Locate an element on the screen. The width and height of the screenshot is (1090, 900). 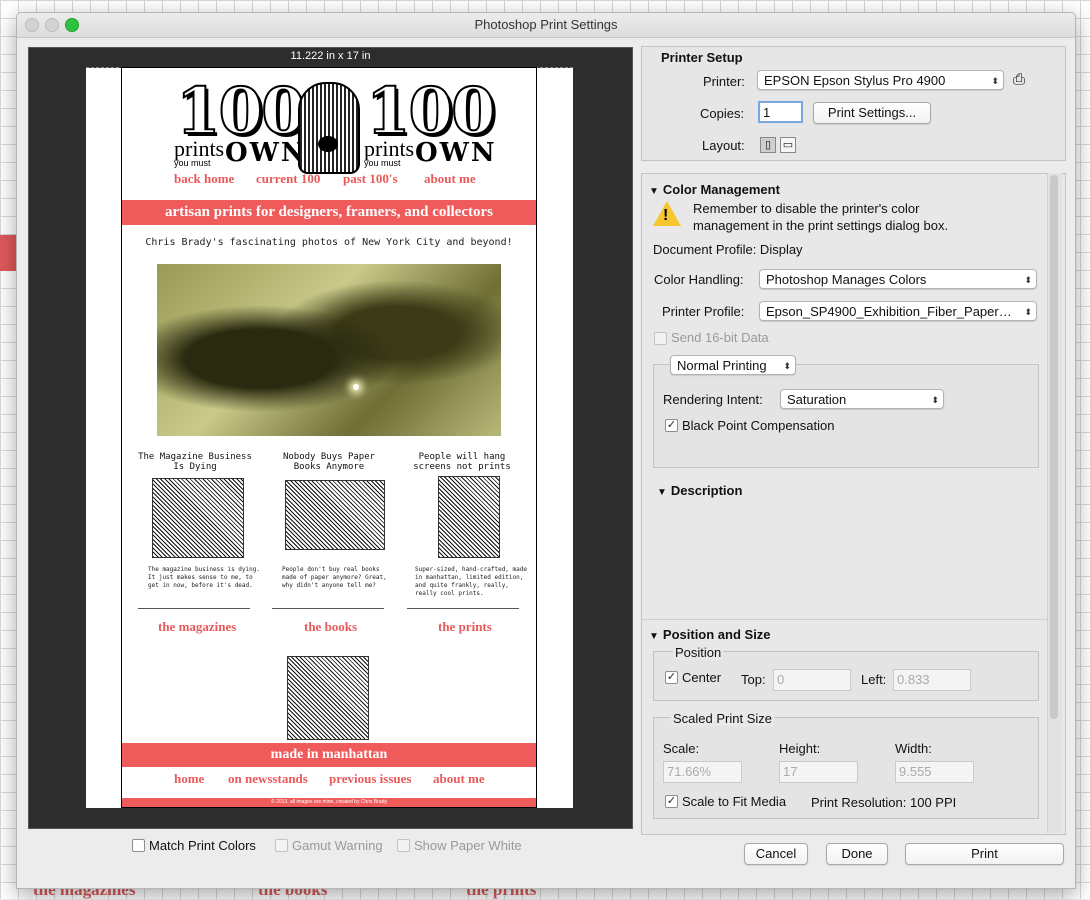
doc-photo is located at coordinates (329, 350).